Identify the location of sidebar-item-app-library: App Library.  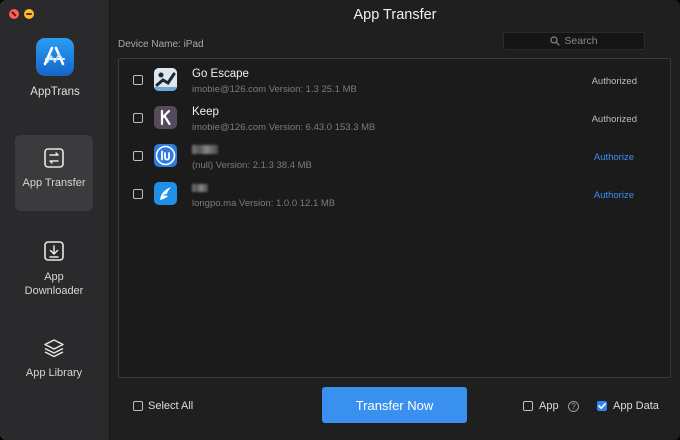
(54, 365).